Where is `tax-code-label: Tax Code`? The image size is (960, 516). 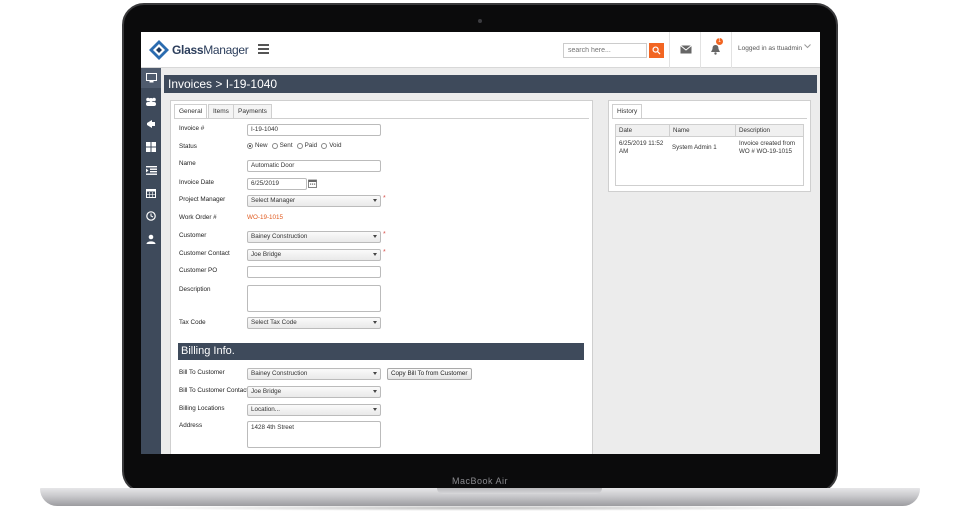
tax-code-label: Tax Code is located at coordinates (192, 322).